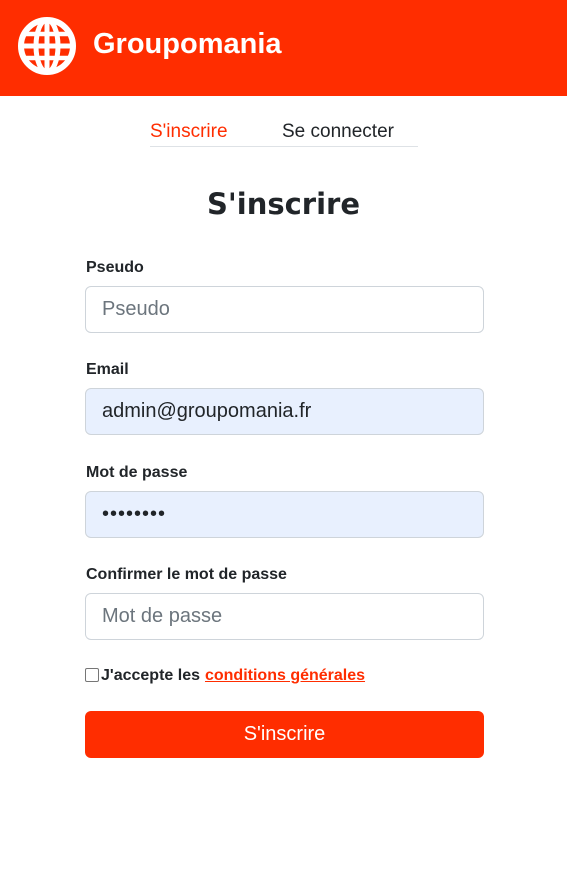 The height and width of the screenshot is (887, 567). What do you see at coordinates (186, 574) in the screenshot?
I see `confirm-password-label: Confirmer le mot de passe` at bounding box center [186, 574].